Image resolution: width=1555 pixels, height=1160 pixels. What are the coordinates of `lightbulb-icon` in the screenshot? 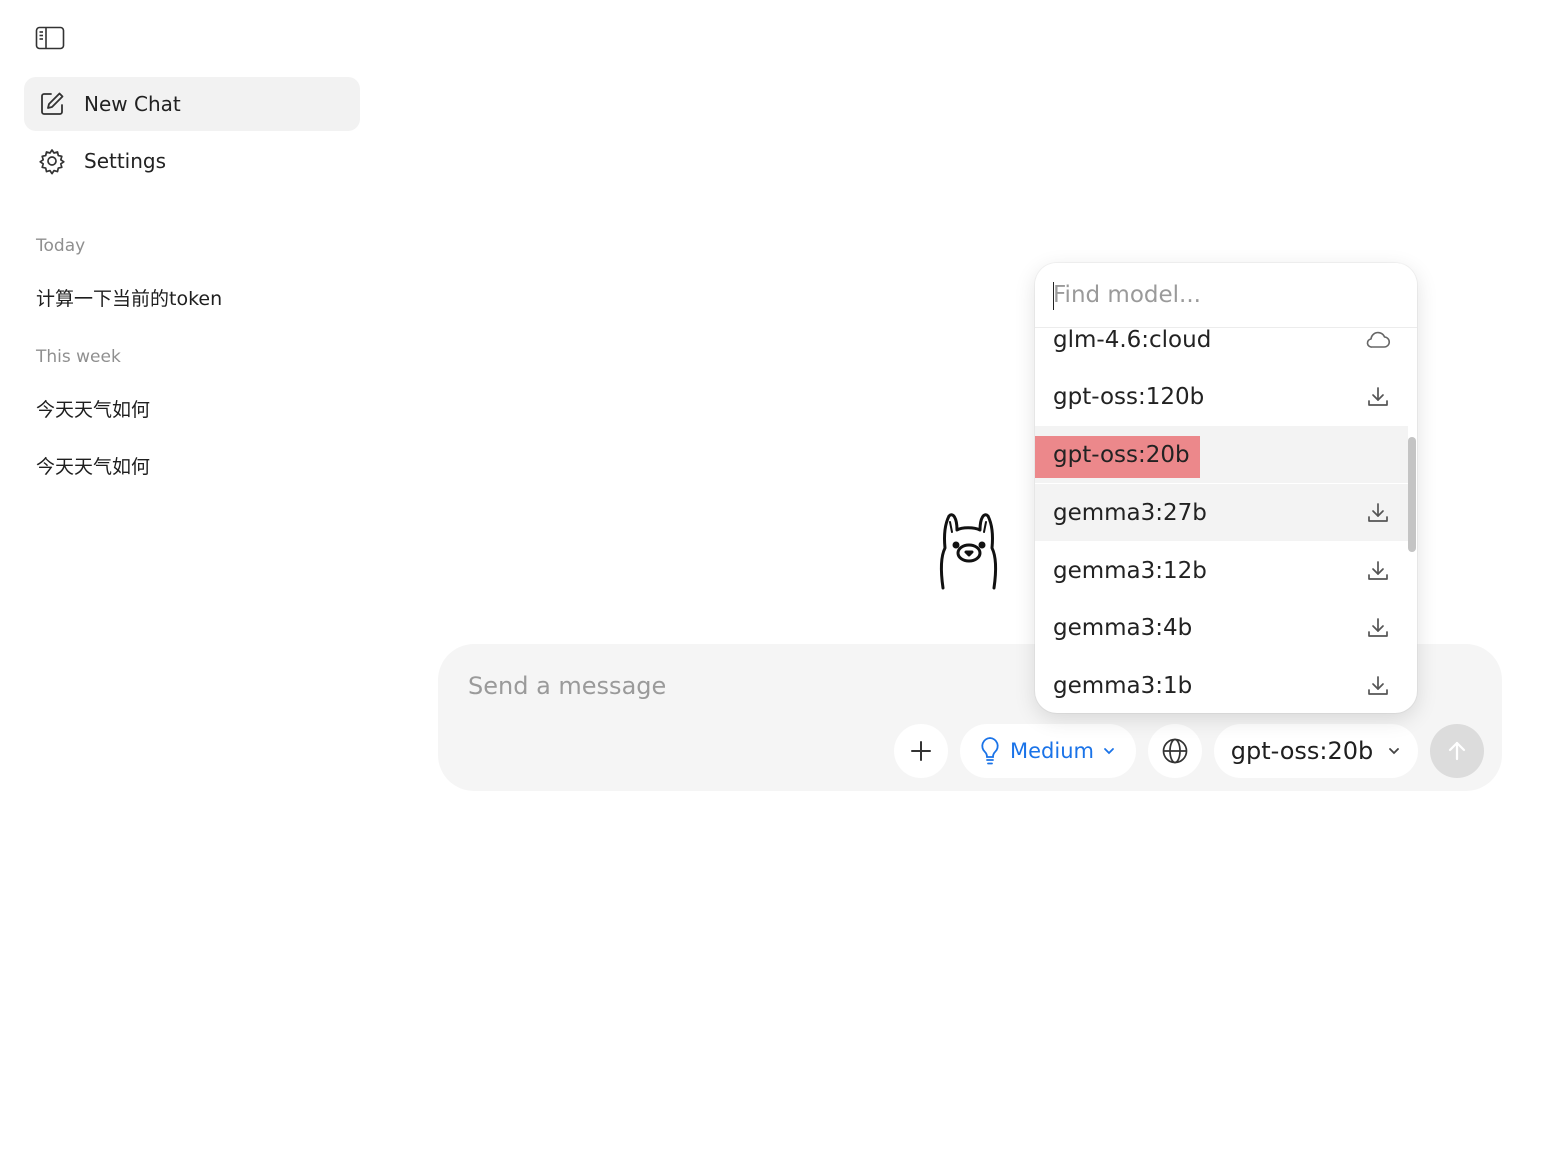 It's located at (990, 751).